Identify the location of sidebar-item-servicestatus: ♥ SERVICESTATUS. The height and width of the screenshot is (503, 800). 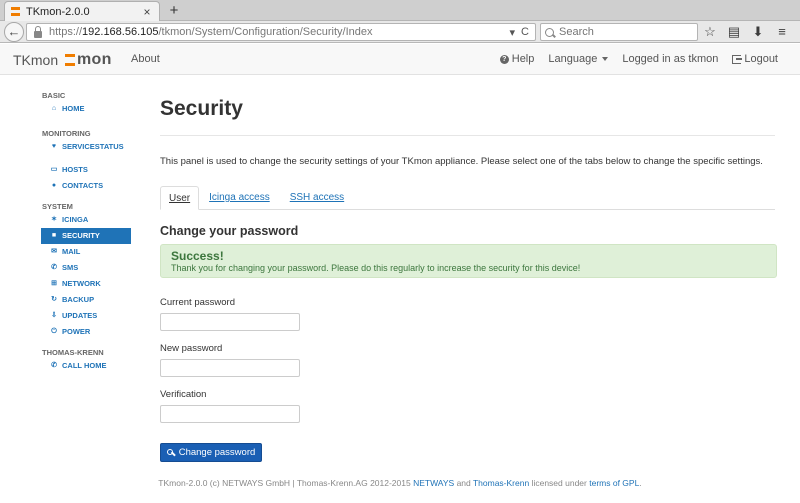
(86, 147).